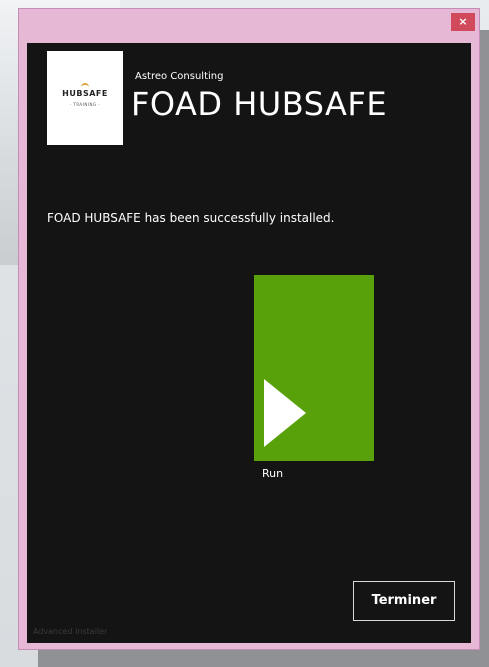  What do you see at coordinates (85, 93) in the screenshot?
I see `logo-wordmark: HUBSAFE` at bounding box center [85, 93].